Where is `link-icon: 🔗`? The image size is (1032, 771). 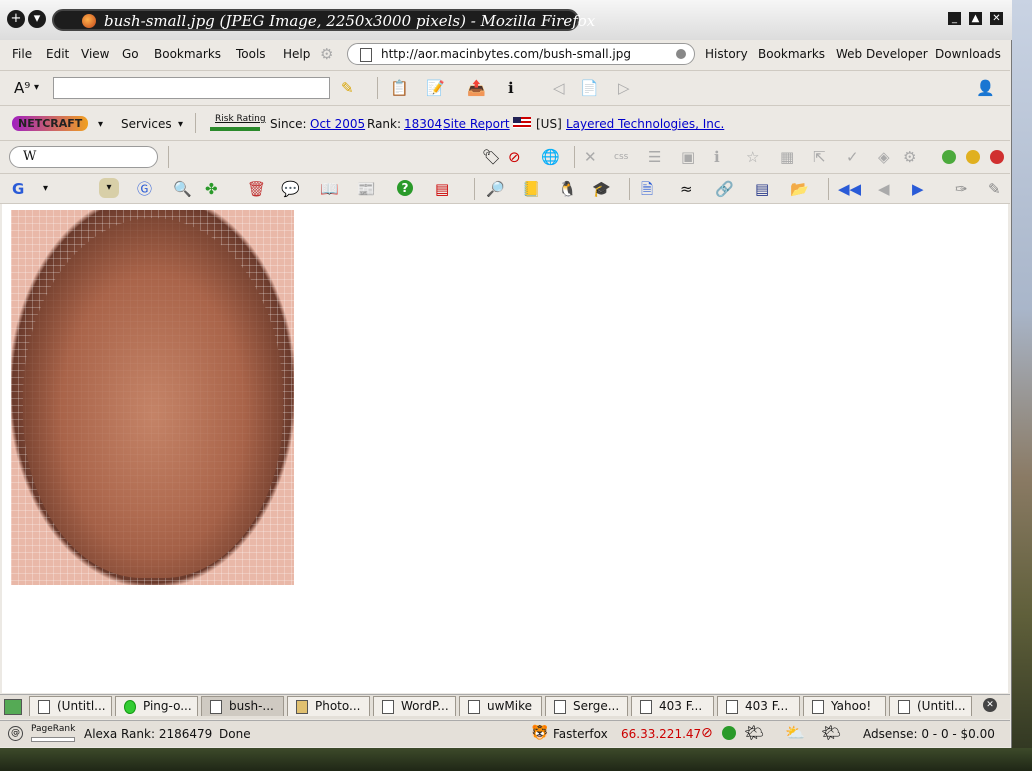
link-icon: 🔗 is located at coordinates (724, 189).